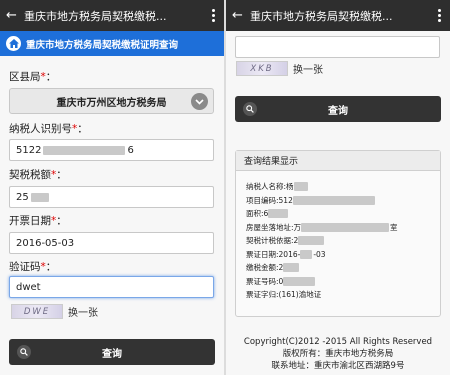 This screenshot has height=375, width=450. I want to click on result-row: 契税计税依据:2, so click(343, 241).